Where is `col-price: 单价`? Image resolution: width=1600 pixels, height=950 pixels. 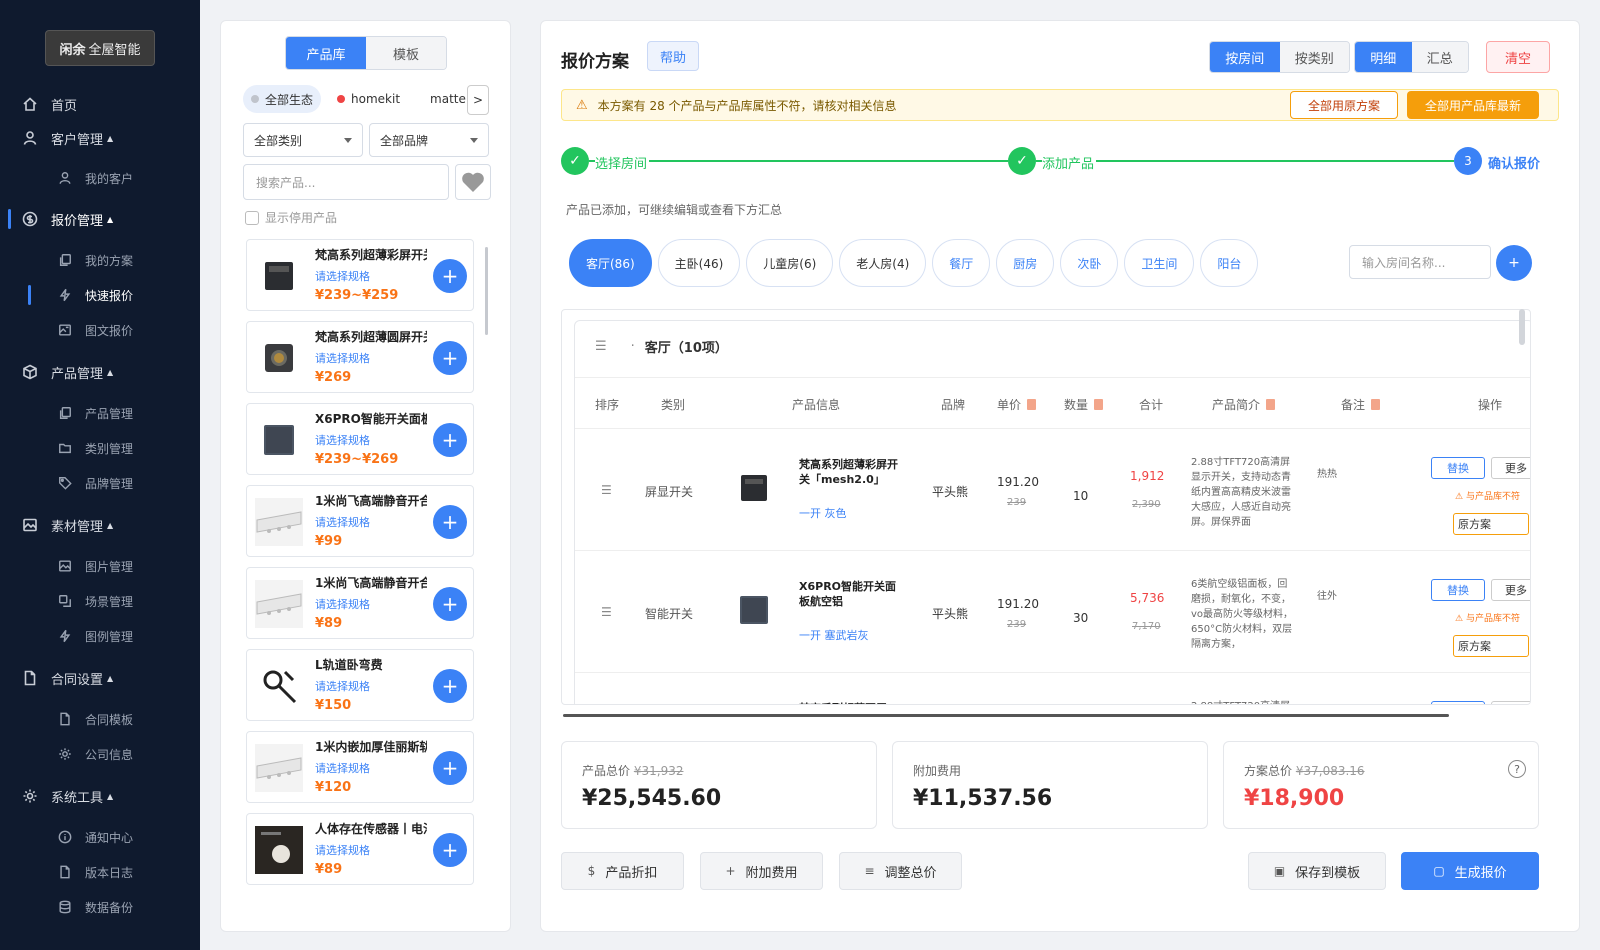
col-price: 单价 is located at coordinates (1017, 404).